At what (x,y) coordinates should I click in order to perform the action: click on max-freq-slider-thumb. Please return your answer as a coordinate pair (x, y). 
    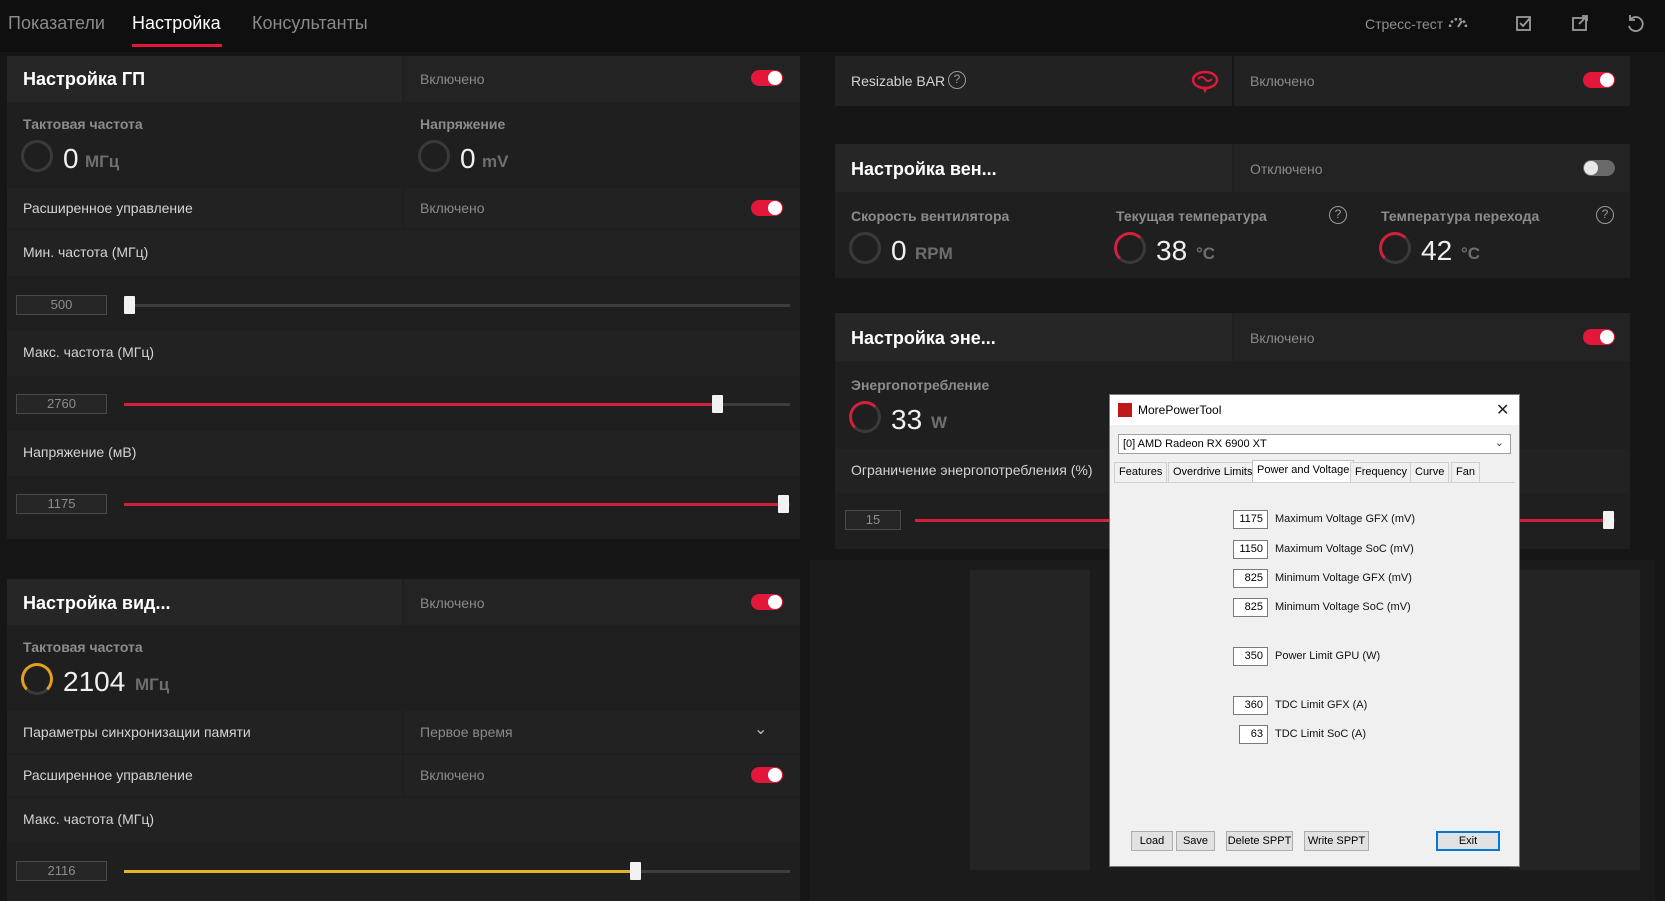
    Looking at the image, I should click on (717, 404).